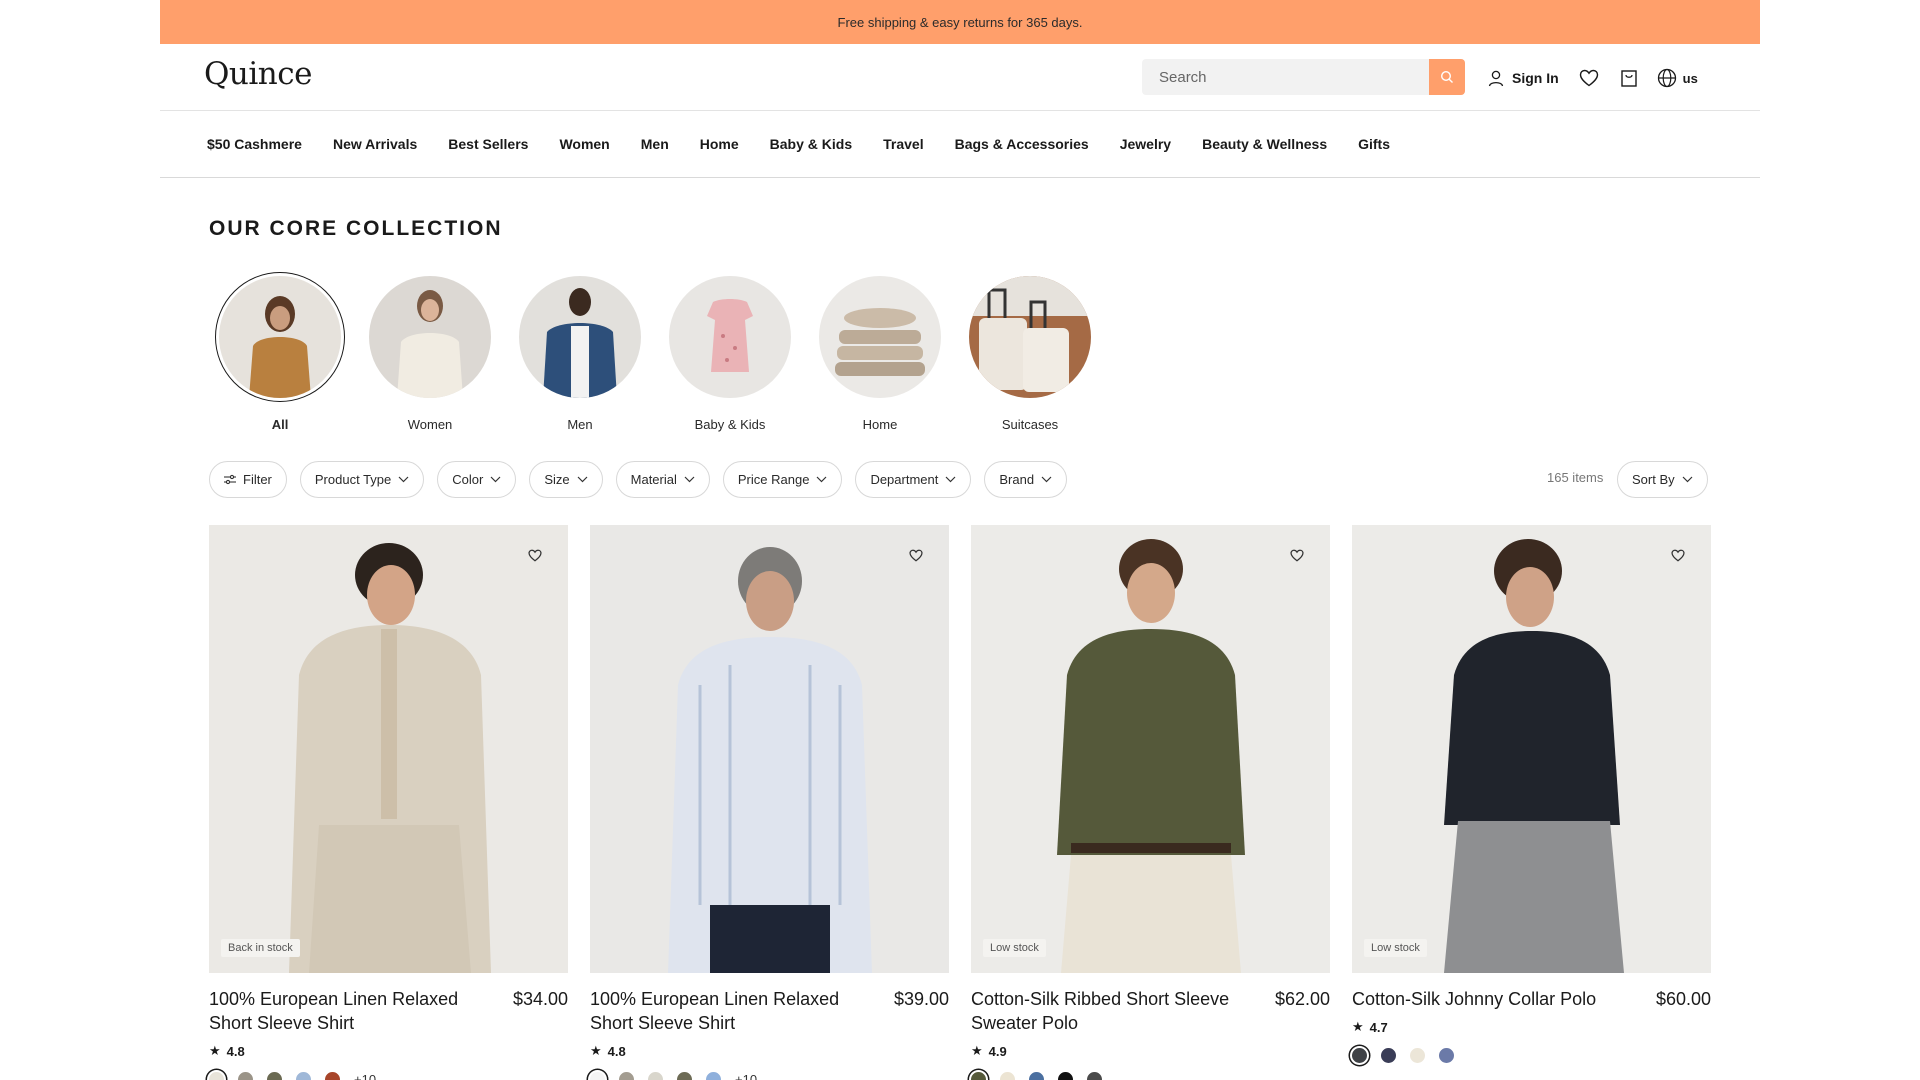 The height and width of the screenshot is (1080, 1920). Describe the element at coordinates (375, 144) in the screenshot. I see `nav-item-new-arrivals: New Arrivals` at that location.